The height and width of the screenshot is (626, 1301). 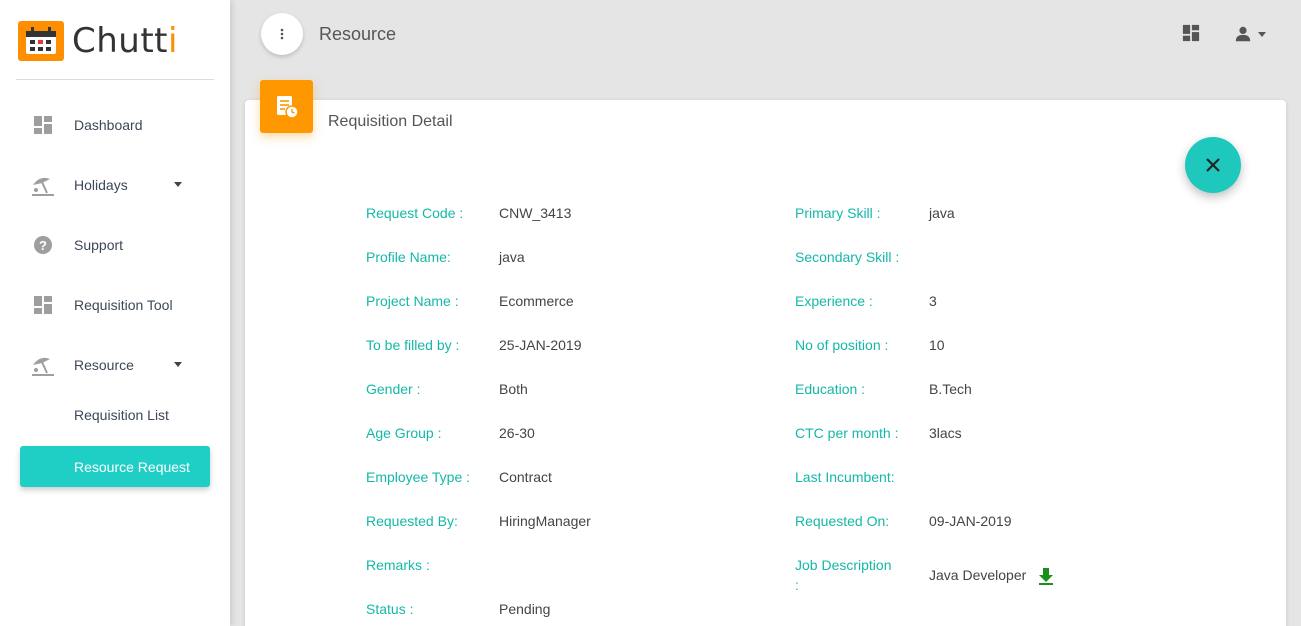 What do you see at coordinates (978, 575) in the screenshot?
I see `job-description-value: Java Developer` at bounding box center [978, 575].